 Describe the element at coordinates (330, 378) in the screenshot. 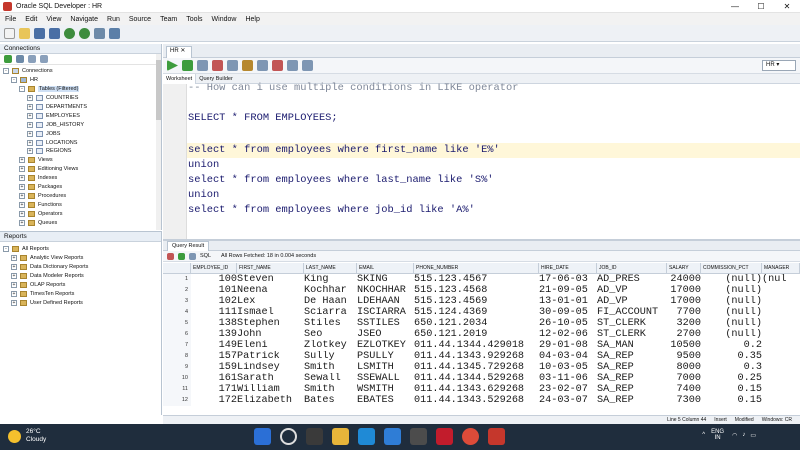

I see `table-cell: Sewall` at that location.